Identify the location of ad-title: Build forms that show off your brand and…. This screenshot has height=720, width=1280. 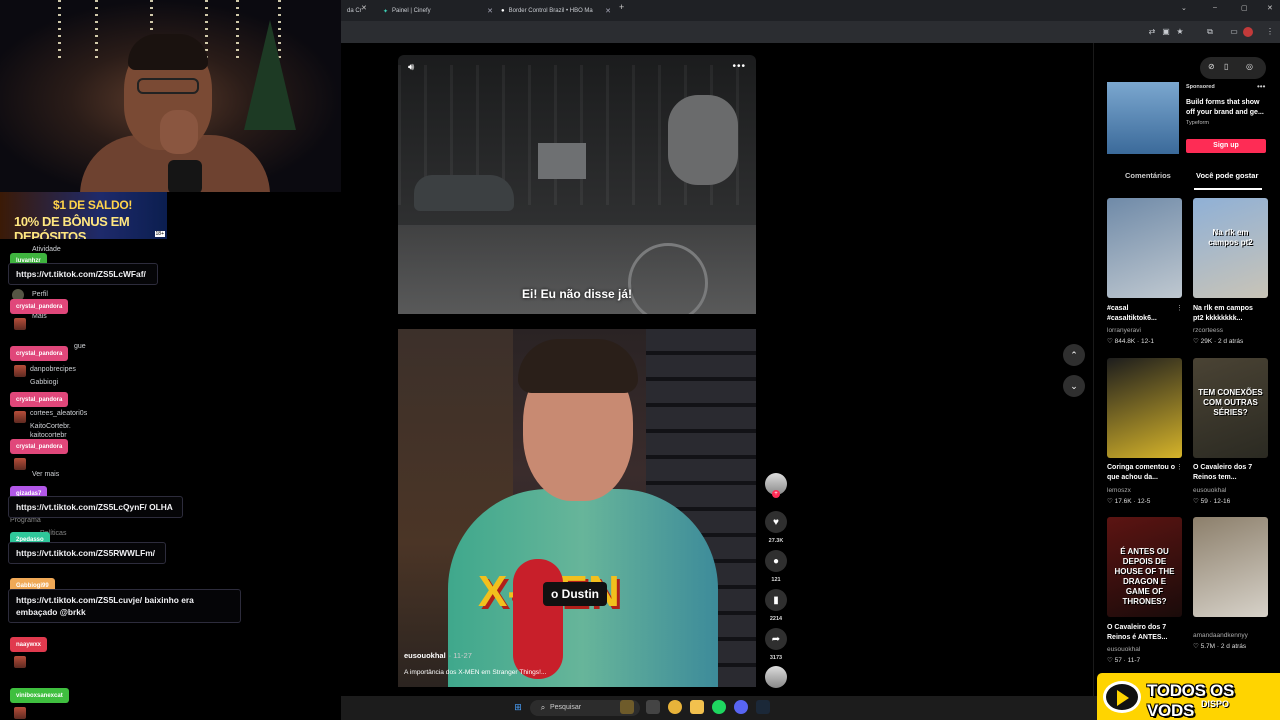
(1226, 108).